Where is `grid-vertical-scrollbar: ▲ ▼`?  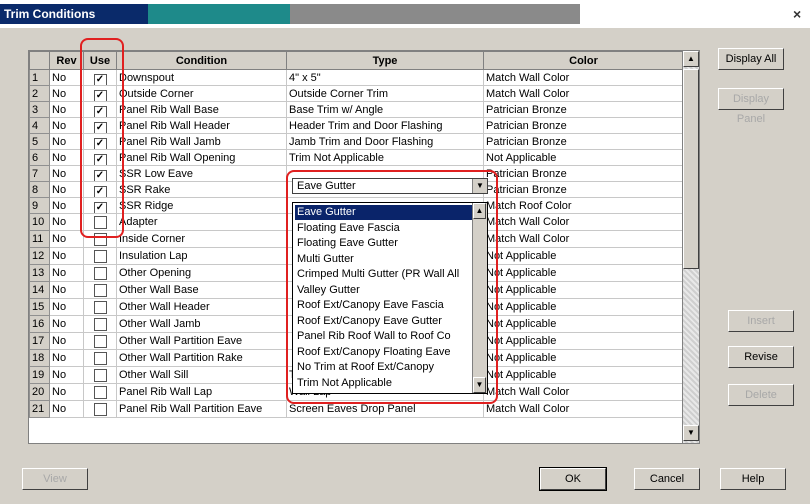
grid-vertical-scrollbar: ▲ ▼ is located at coordinates (691, 247).